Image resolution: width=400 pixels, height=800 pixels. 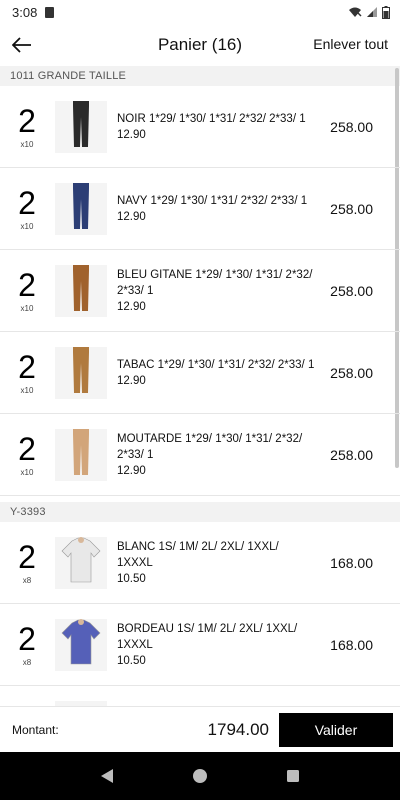 What do you see at coordinates (212, 200) in the screenshot?
I see `item-variant-text: NAVY 1*29/ 1*30/ 1*31/ 2*32/ 2*33/ 1` at bounding box center [212, 200].